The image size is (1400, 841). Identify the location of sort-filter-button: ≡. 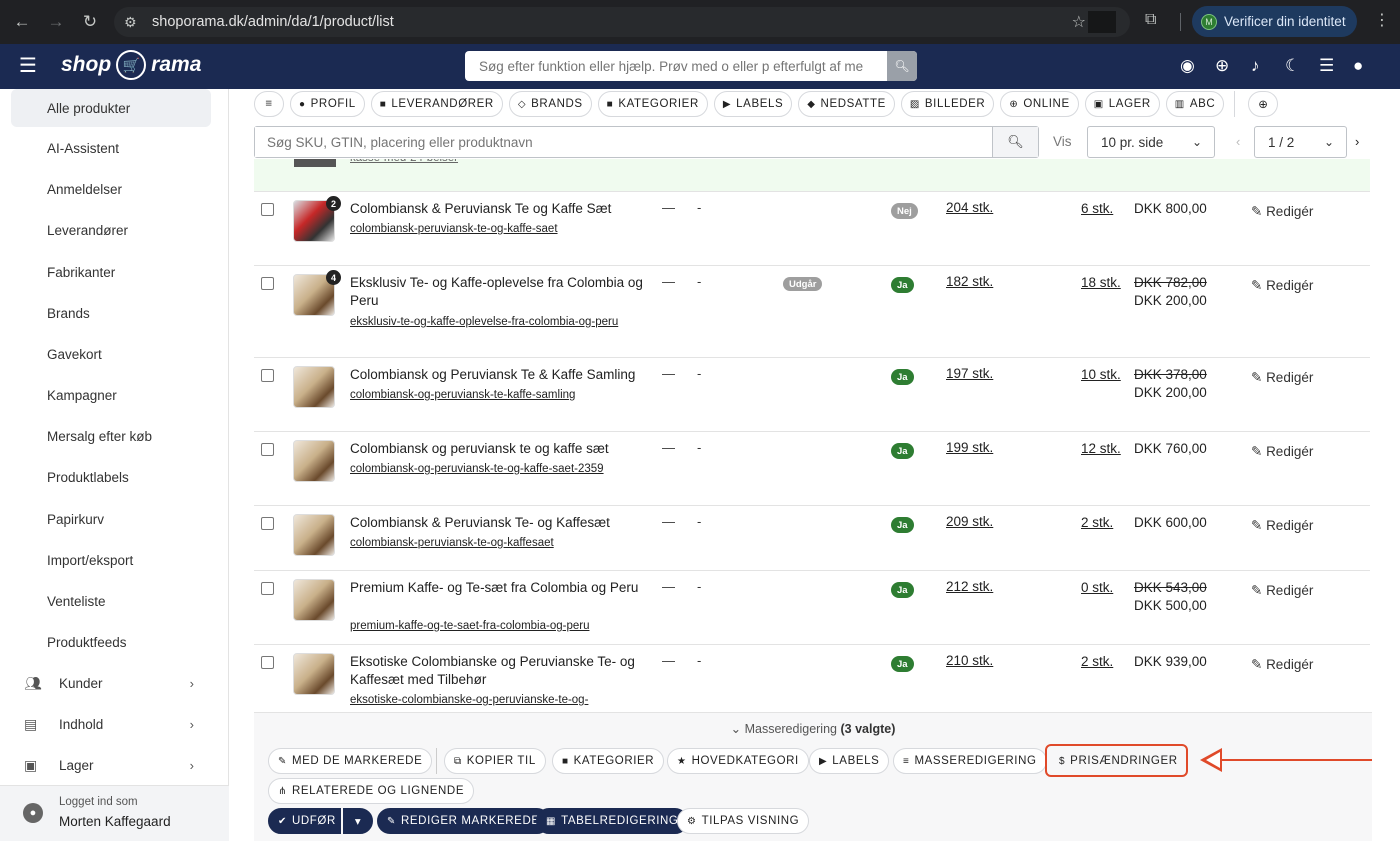
(269, 104).